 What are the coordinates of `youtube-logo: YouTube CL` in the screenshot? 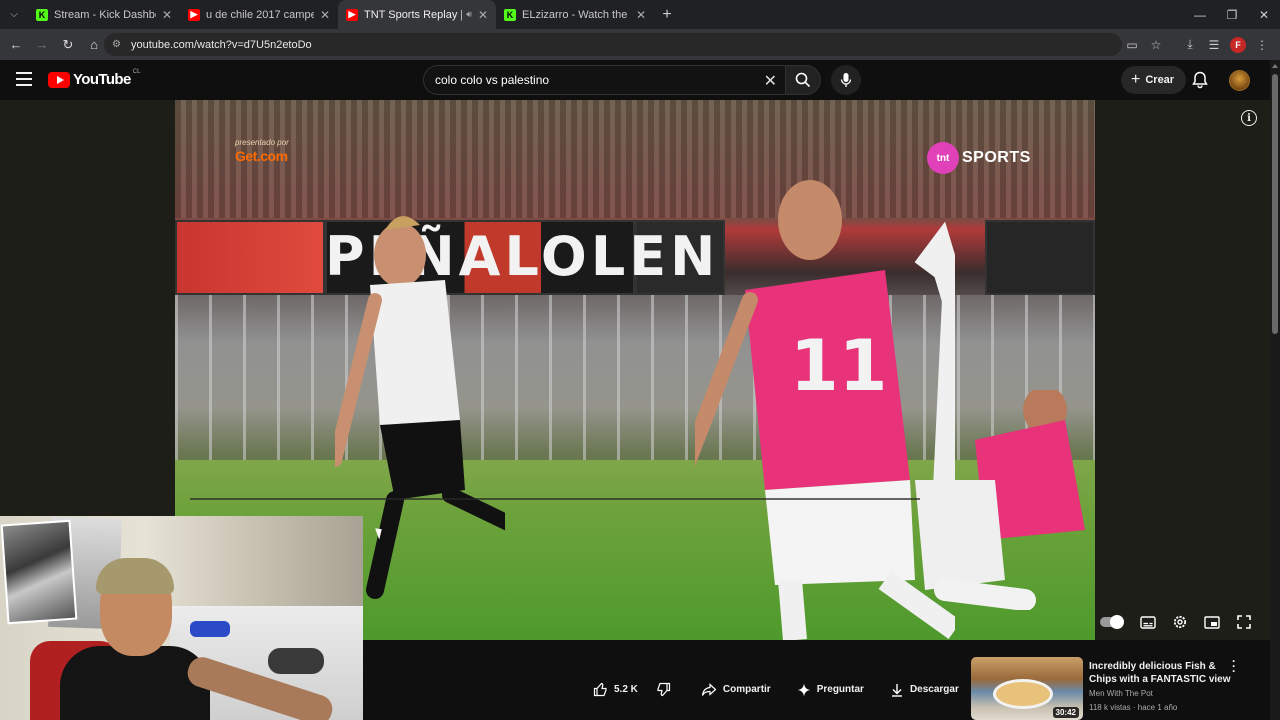 It's located at (94, 78).